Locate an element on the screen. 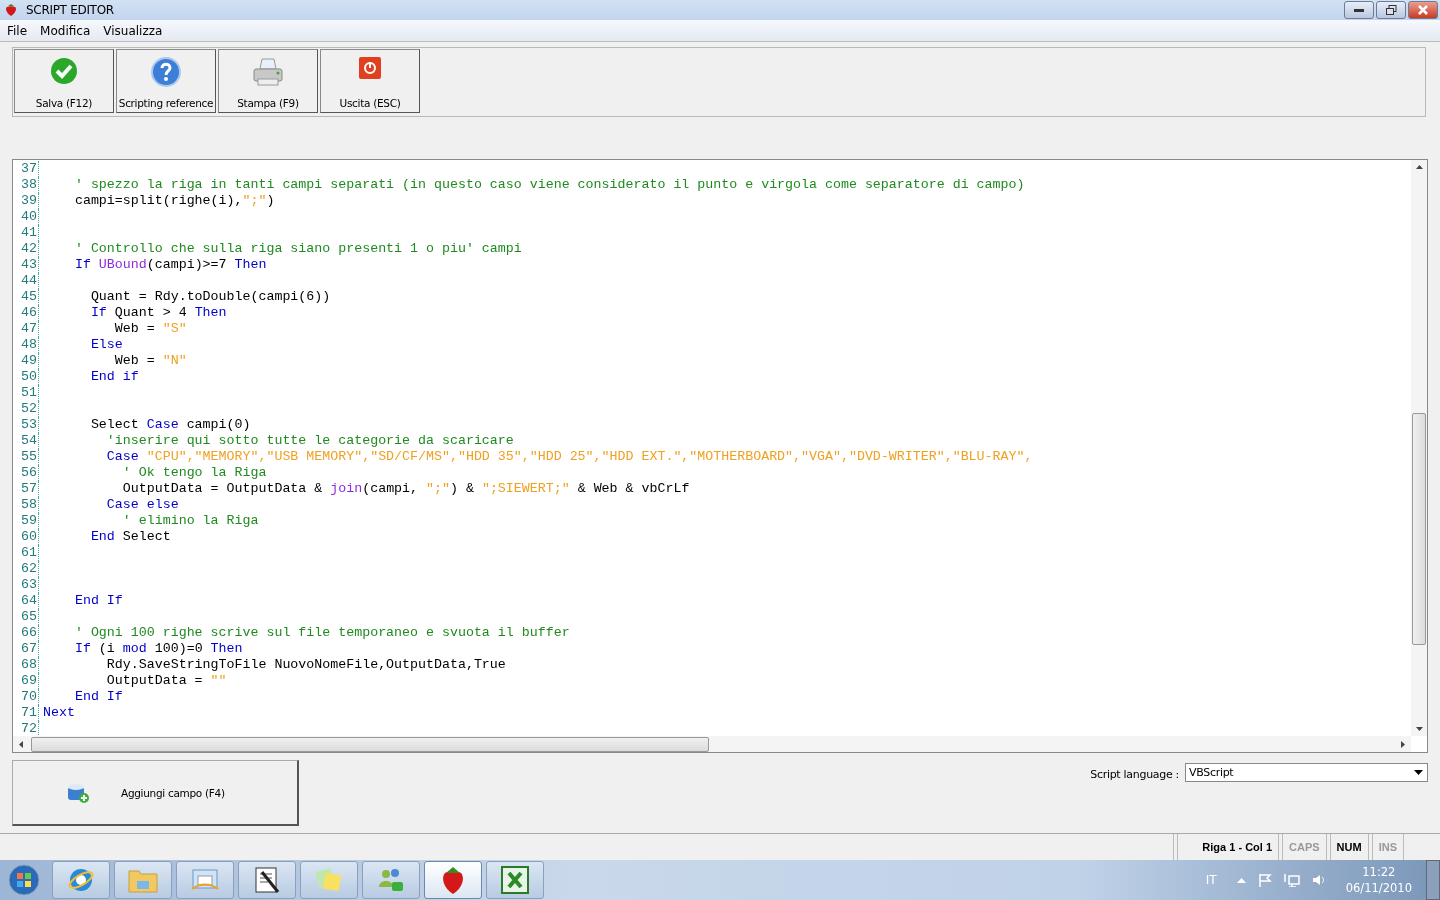 The width and height of the screenshot is (1440, 900). close-button is located at coordinates (1423, 9).